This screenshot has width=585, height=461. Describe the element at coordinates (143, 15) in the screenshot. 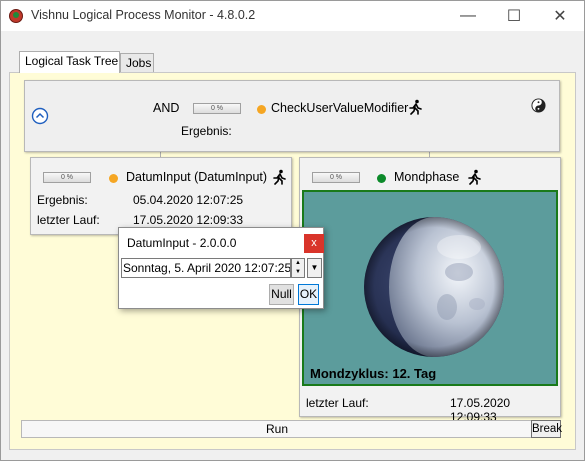

I see `window-title: Vishnu Logical Process Monitor - 4.8.0.2` at that location.